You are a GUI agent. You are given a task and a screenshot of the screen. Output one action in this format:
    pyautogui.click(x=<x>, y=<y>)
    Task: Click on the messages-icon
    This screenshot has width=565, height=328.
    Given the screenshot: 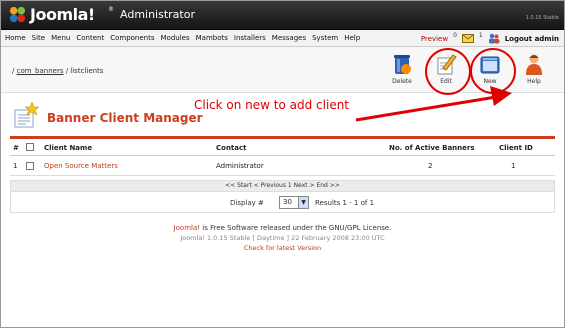 What is the action you would take?
    pyautogui.click(x=467, y=38)
    